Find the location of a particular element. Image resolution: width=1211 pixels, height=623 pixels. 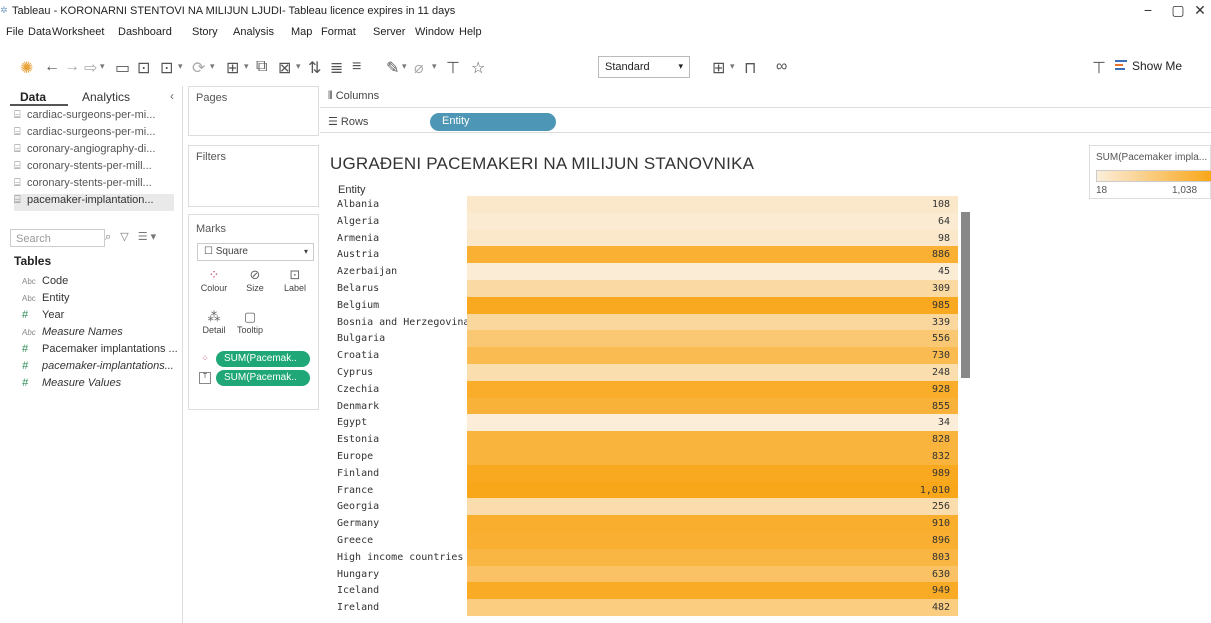

menu-item-dashboard: Dashboard is located at coordinates (145, 32).